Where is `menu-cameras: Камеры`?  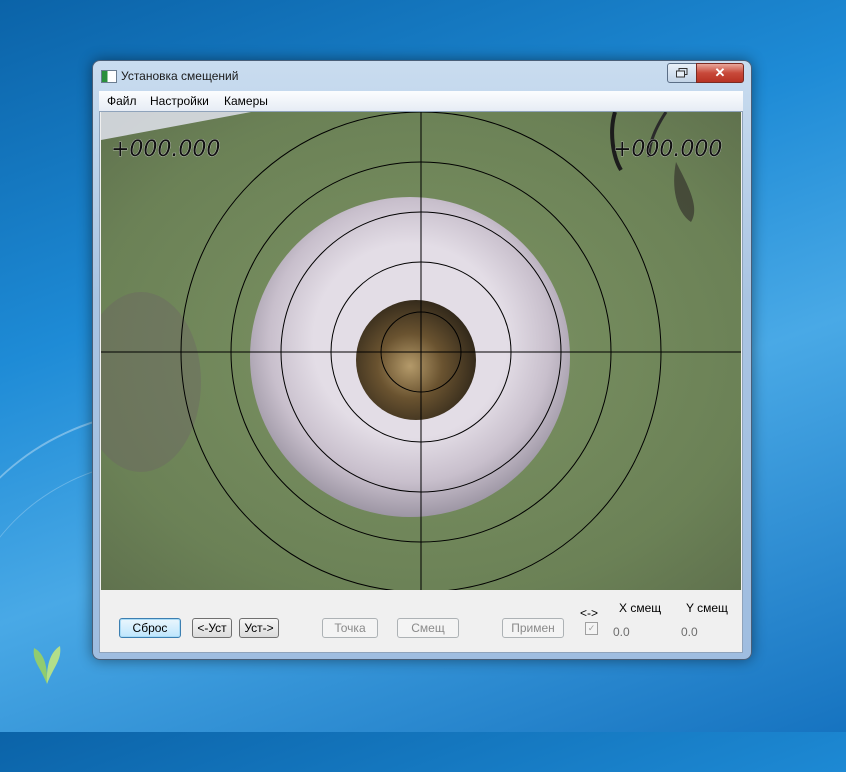
menu-cameras: Камеры is located at coordinates (246, 101).